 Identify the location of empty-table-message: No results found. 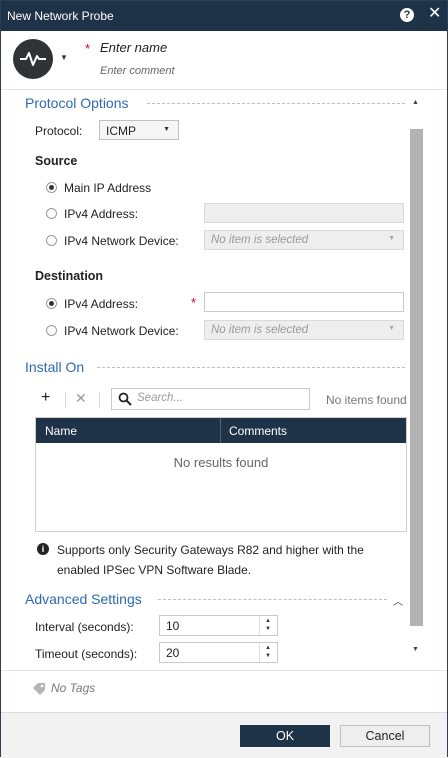
(221, 462).